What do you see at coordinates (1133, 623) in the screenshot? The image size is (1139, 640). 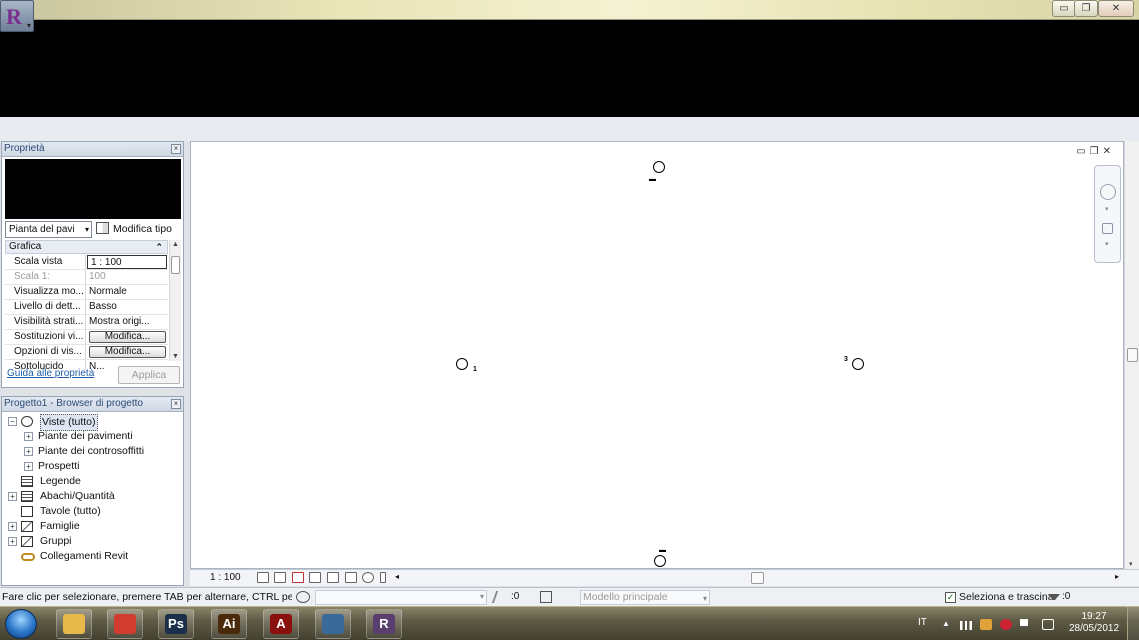 I see `show-desktop-button` at bounding box center [1133, 623].